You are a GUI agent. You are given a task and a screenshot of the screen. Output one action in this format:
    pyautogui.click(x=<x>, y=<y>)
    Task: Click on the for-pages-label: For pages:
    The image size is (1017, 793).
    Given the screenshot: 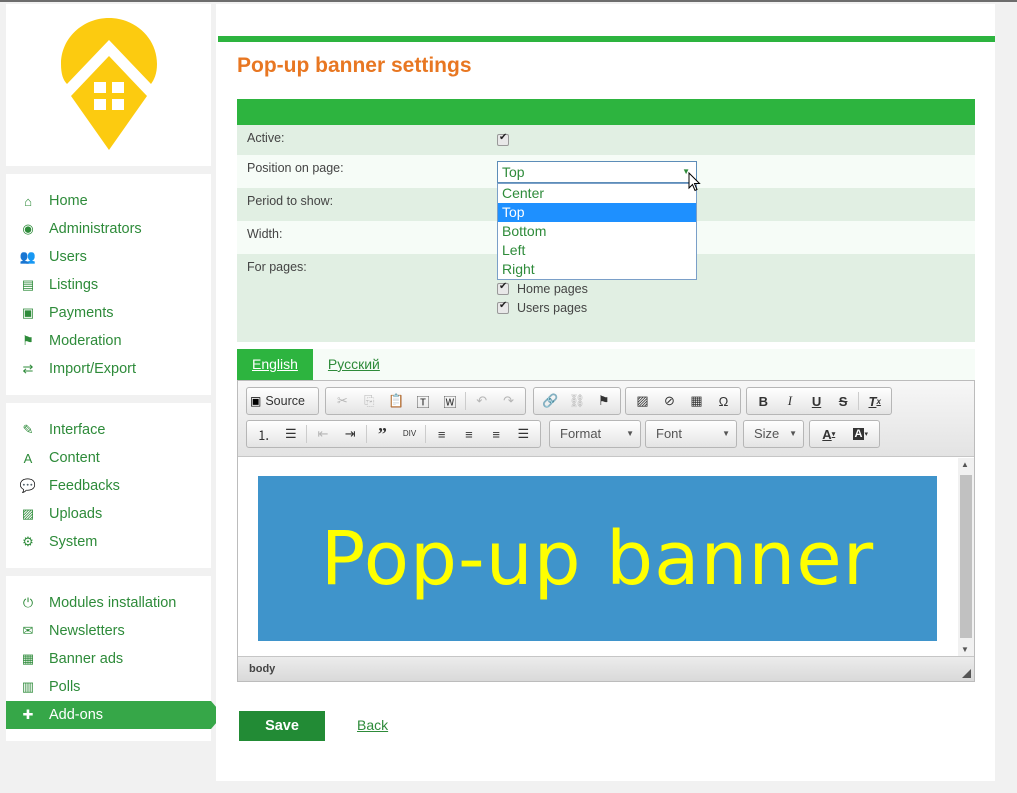 What is the action you would take?
    pyautogui.click(x=277, y=267)
    